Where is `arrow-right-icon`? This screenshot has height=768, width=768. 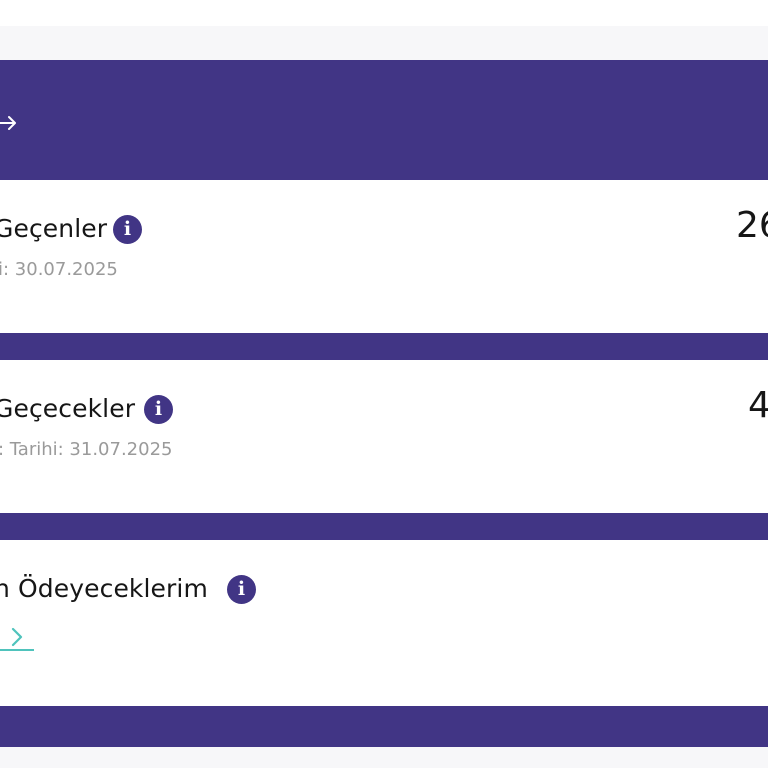
arrow-right-icon is located at coordinates (9, 123).